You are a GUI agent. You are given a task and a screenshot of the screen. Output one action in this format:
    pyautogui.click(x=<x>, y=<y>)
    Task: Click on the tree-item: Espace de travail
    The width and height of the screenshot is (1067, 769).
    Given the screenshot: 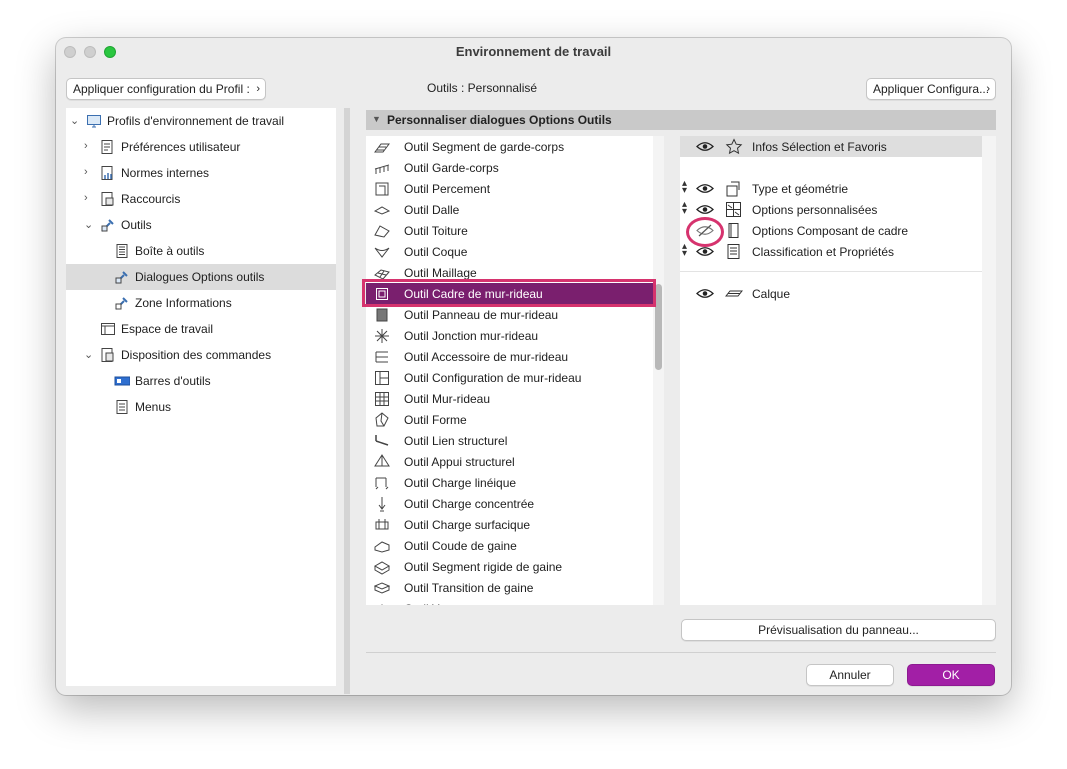 What is the action you would take?
    pyautogui.click(x=201, y=329)
    